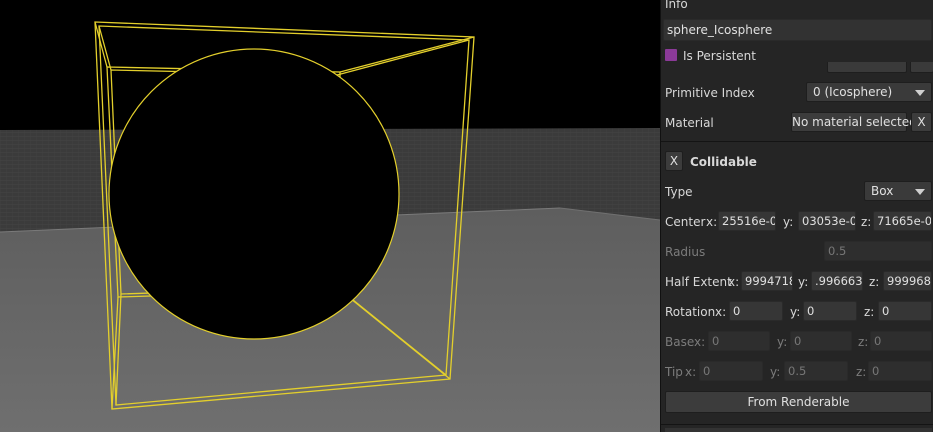 The image size is (933, 432). What do you see at coordinates (797, 424) in the screenshot?
I see `section-divider-bottom` at bounding box center [797, 424].